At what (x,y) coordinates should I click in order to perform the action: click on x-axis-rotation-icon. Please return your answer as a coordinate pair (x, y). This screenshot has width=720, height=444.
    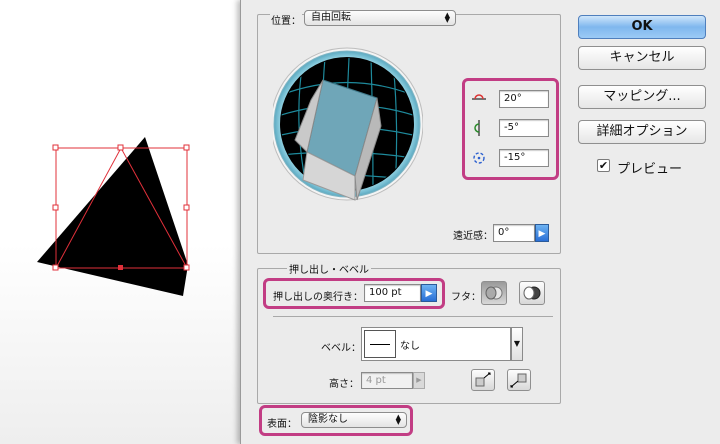
    Looking at the image, I should click on (479, 97).